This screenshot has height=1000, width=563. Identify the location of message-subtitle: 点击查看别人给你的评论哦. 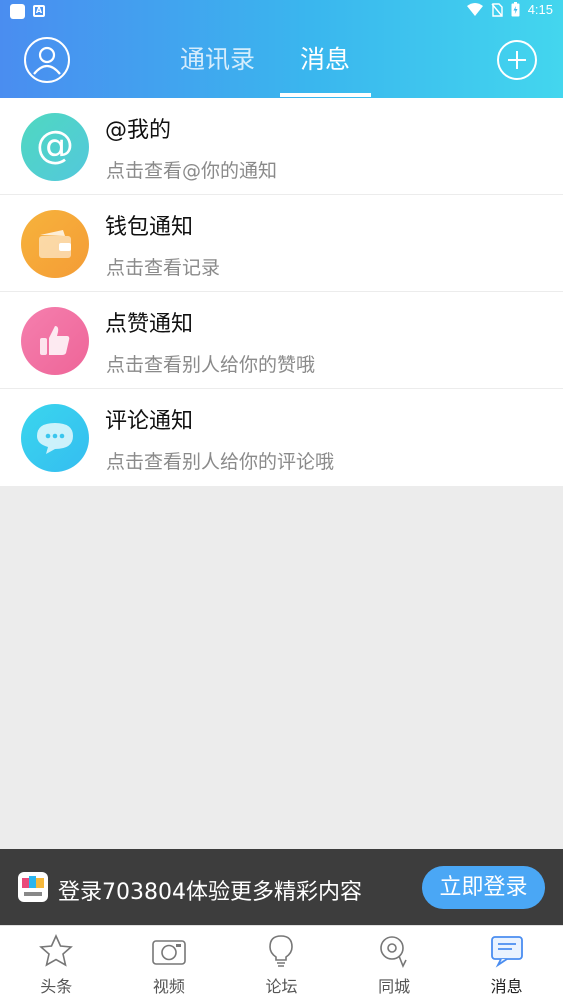
(220, 462).